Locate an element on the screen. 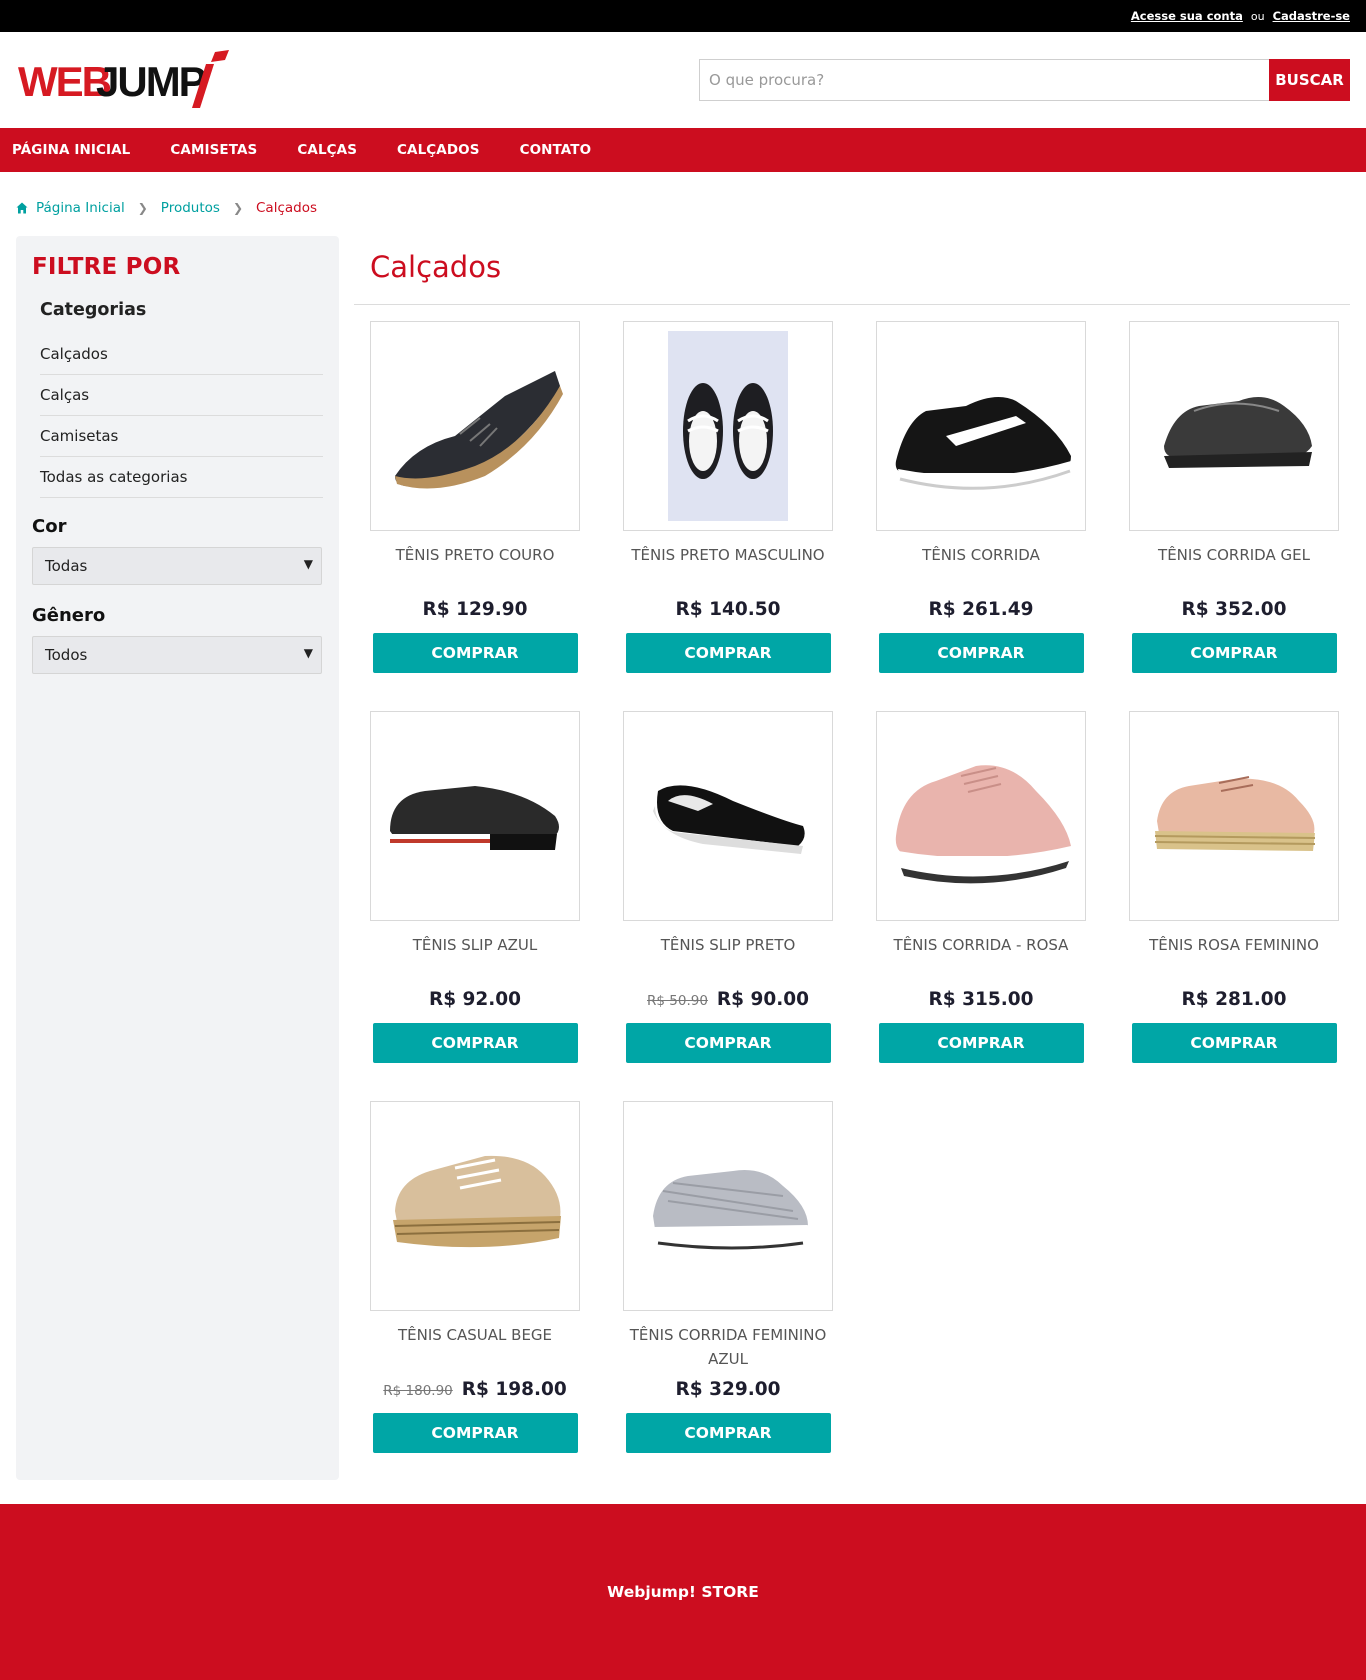  register-link: Cadastre-se is located at coordinates (1311, 16).